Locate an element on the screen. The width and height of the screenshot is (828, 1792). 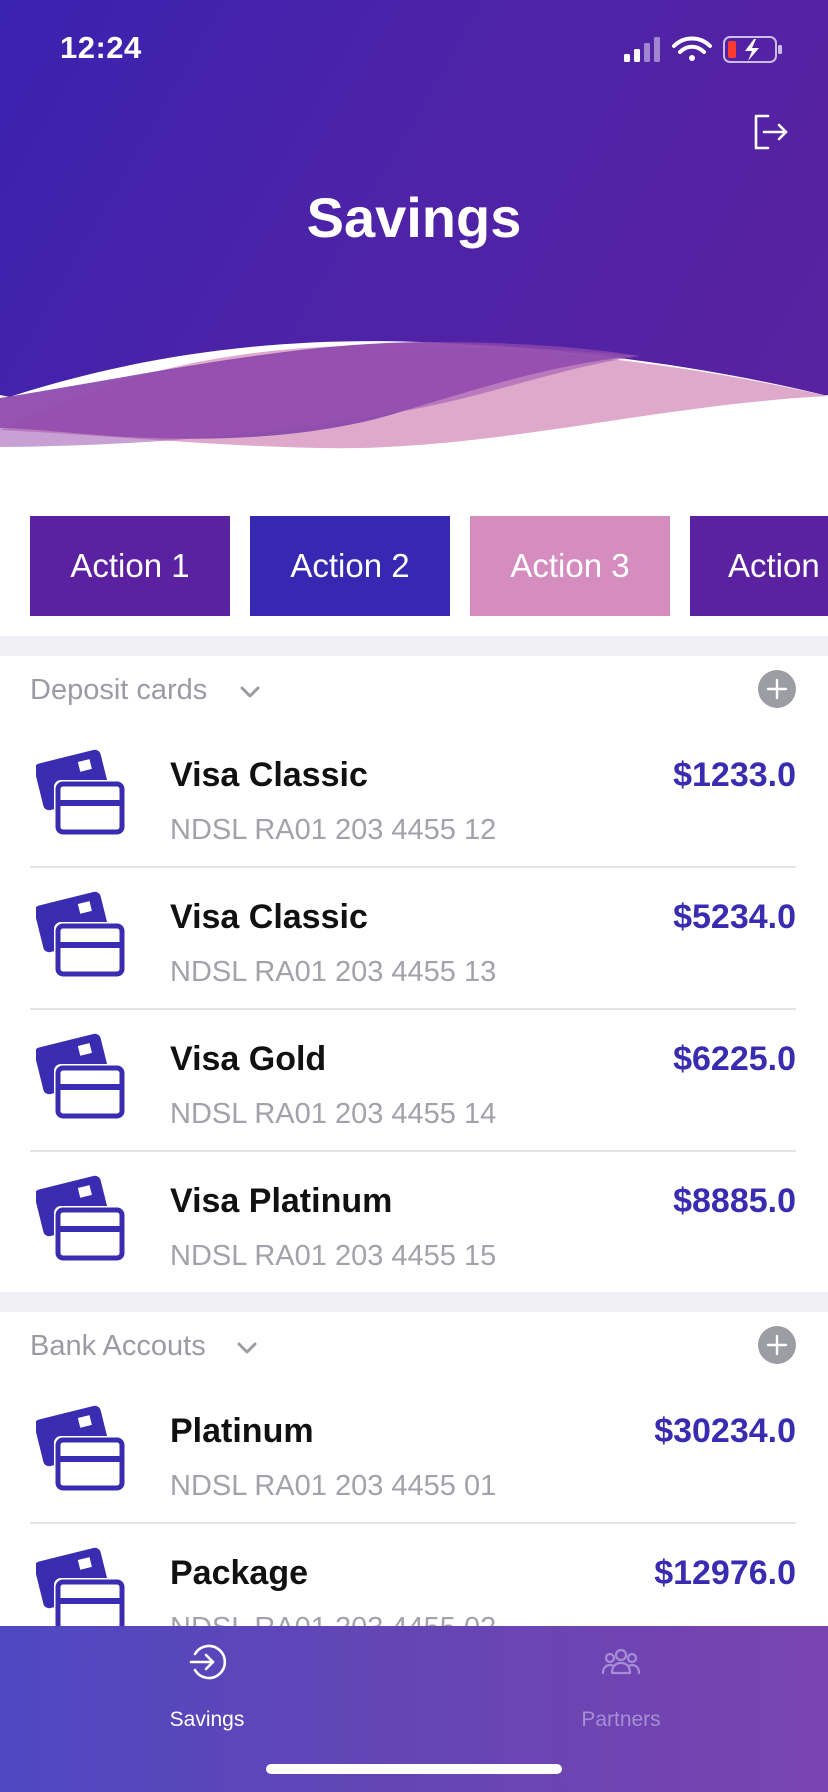
people-icon is located at coordinates (621, 1661).